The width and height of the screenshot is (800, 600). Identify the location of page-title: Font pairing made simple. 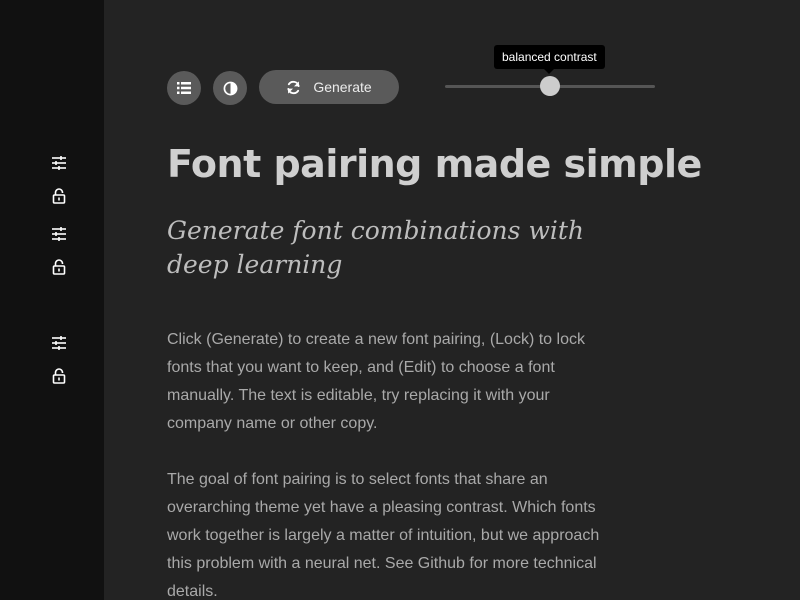
(434, 164).